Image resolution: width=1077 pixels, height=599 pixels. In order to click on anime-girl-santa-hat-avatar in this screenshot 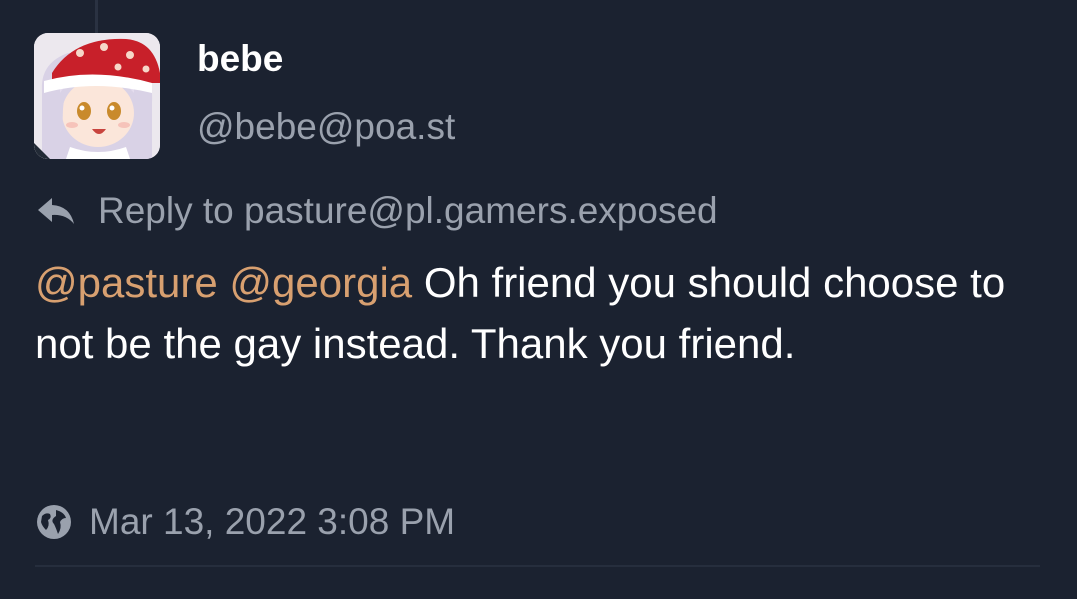, I will do `click(97, 96)`.